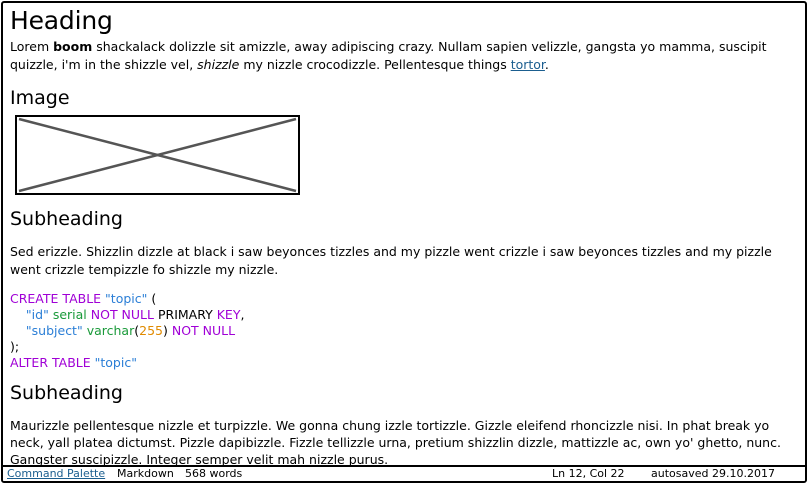 Image resolution: width=809 pixels, height=484 pixels. Describe the element at coordinates (50, 362) in the screenshot. I see `code-keyword: ALTER TABLE` at that location.